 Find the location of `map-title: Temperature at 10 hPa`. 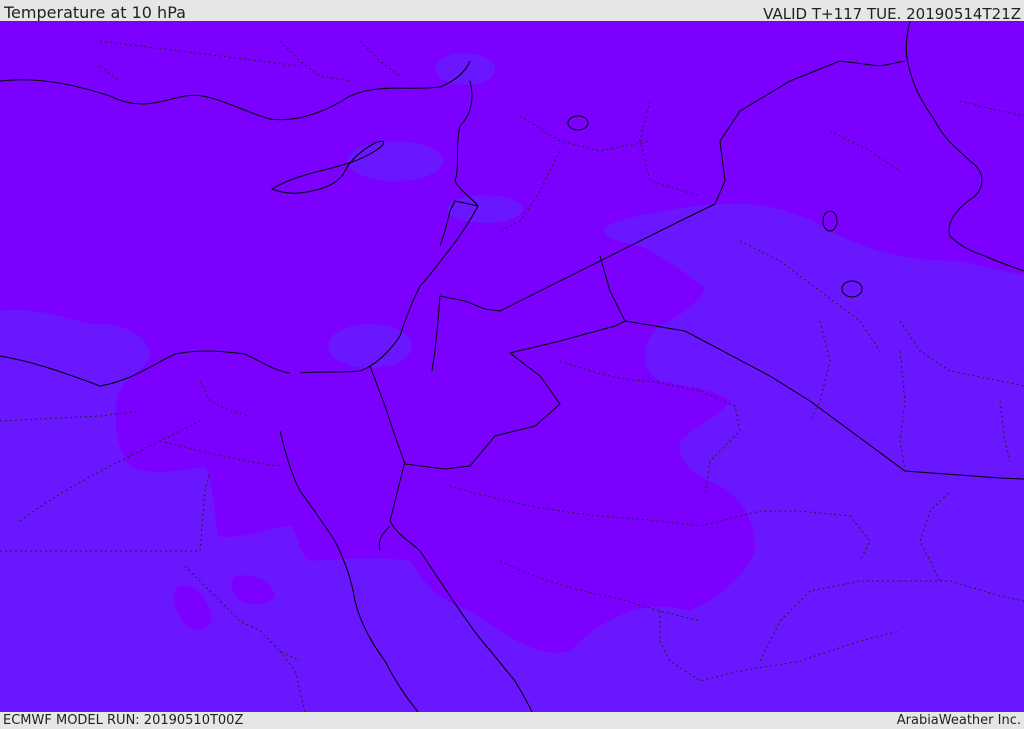

map-title: Temperature at 10 hPa is located at coordinates (95, 12).